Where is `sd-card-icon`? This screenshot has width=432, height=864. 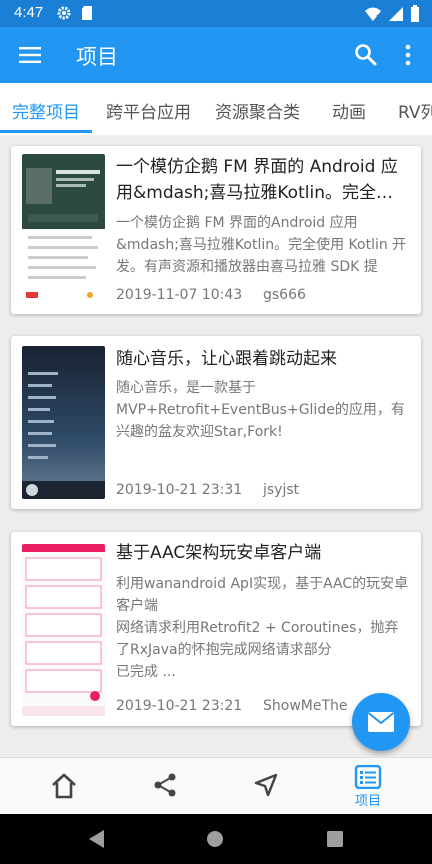
sd-card-icon is located at coordinates (87, 13).